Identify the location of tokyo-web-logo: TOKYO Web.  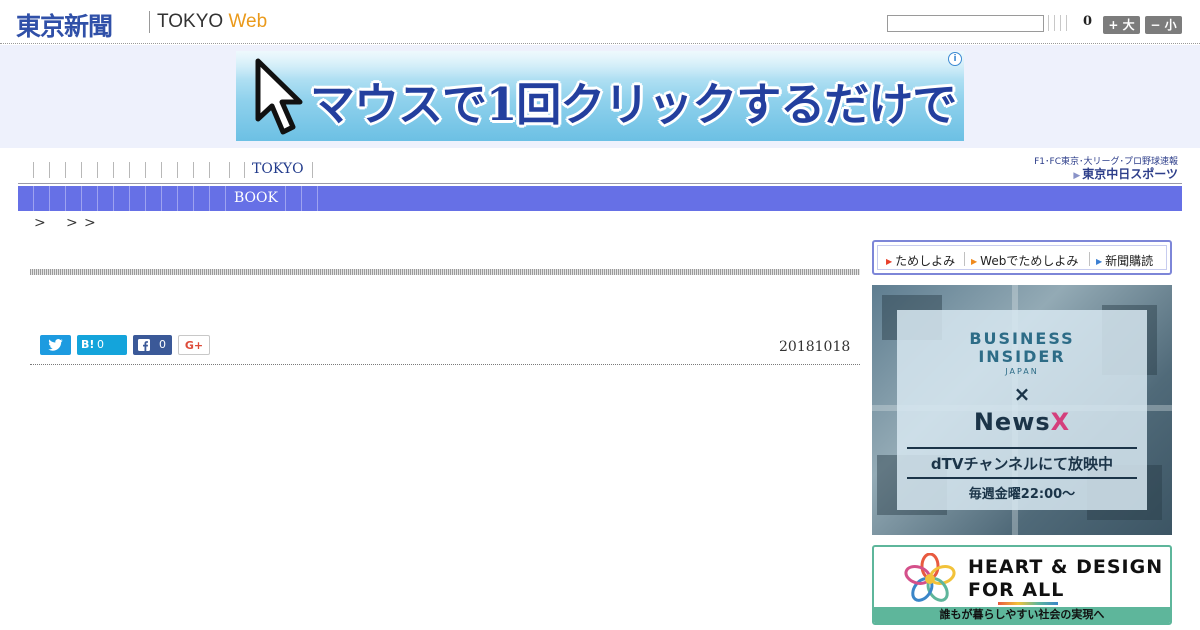
(212, 22).